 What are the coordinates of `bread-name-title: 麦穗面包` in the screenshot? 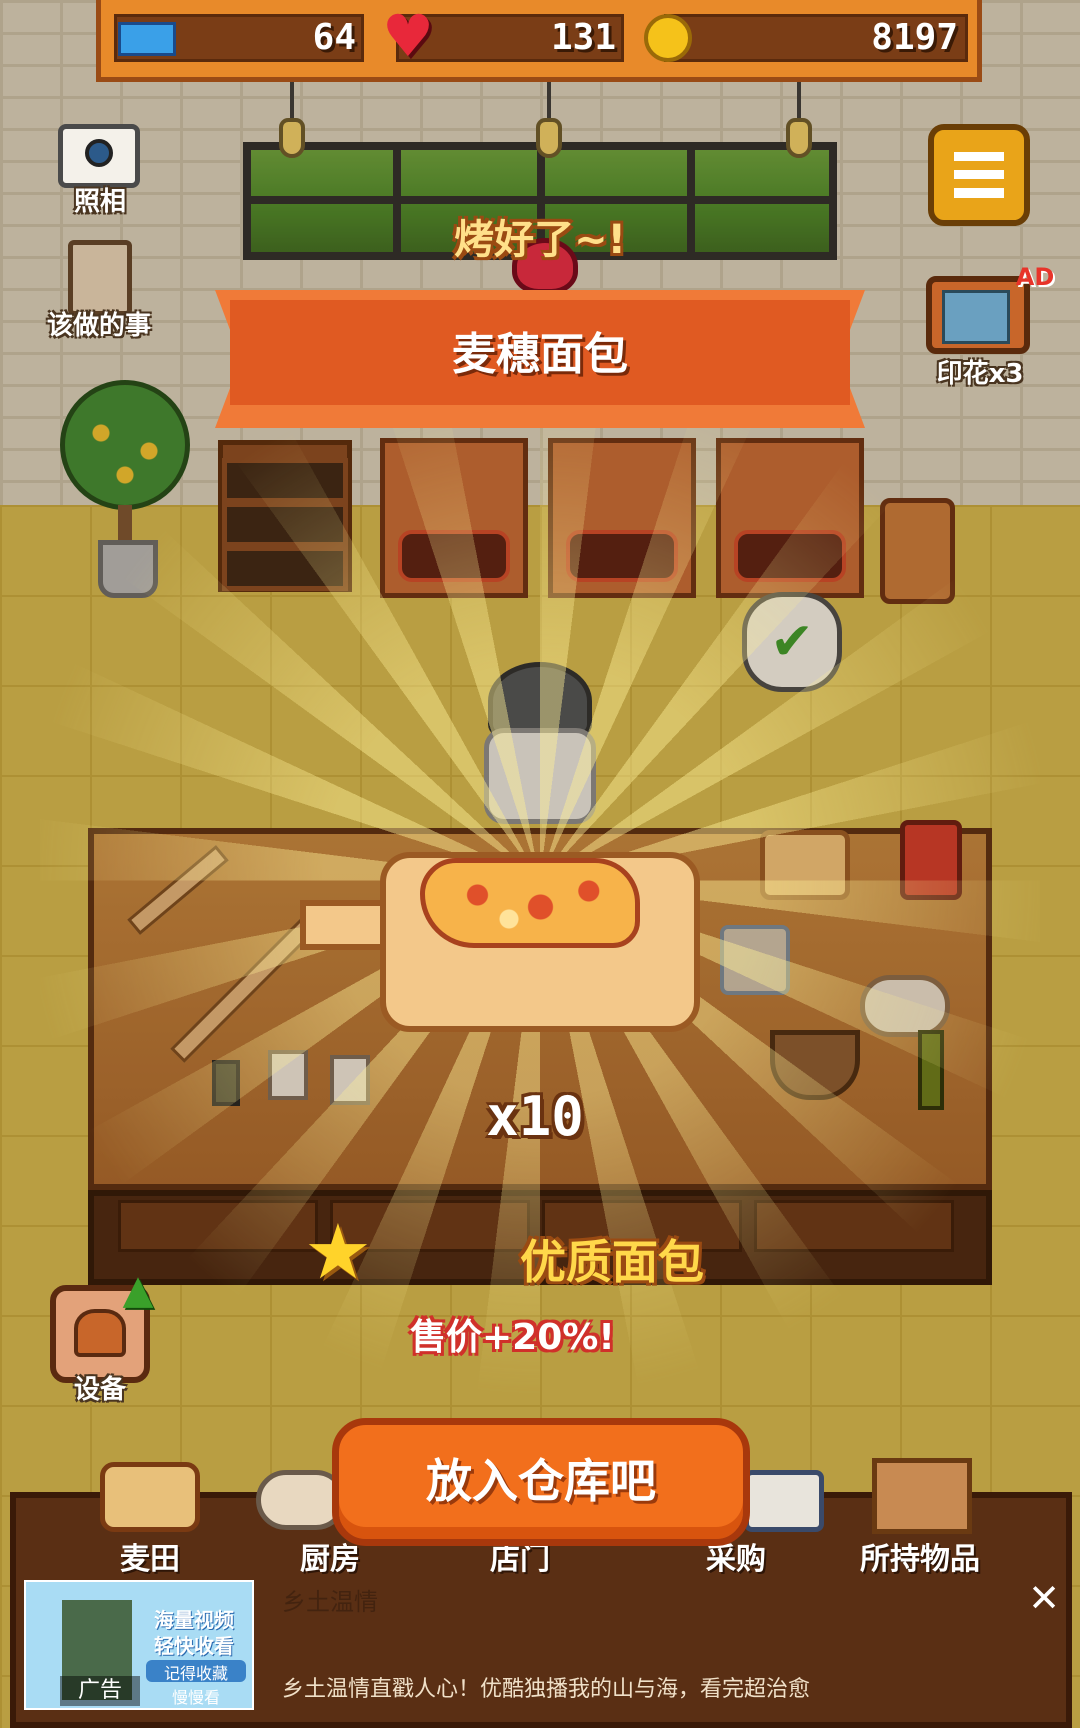 It's located at (540, 354).